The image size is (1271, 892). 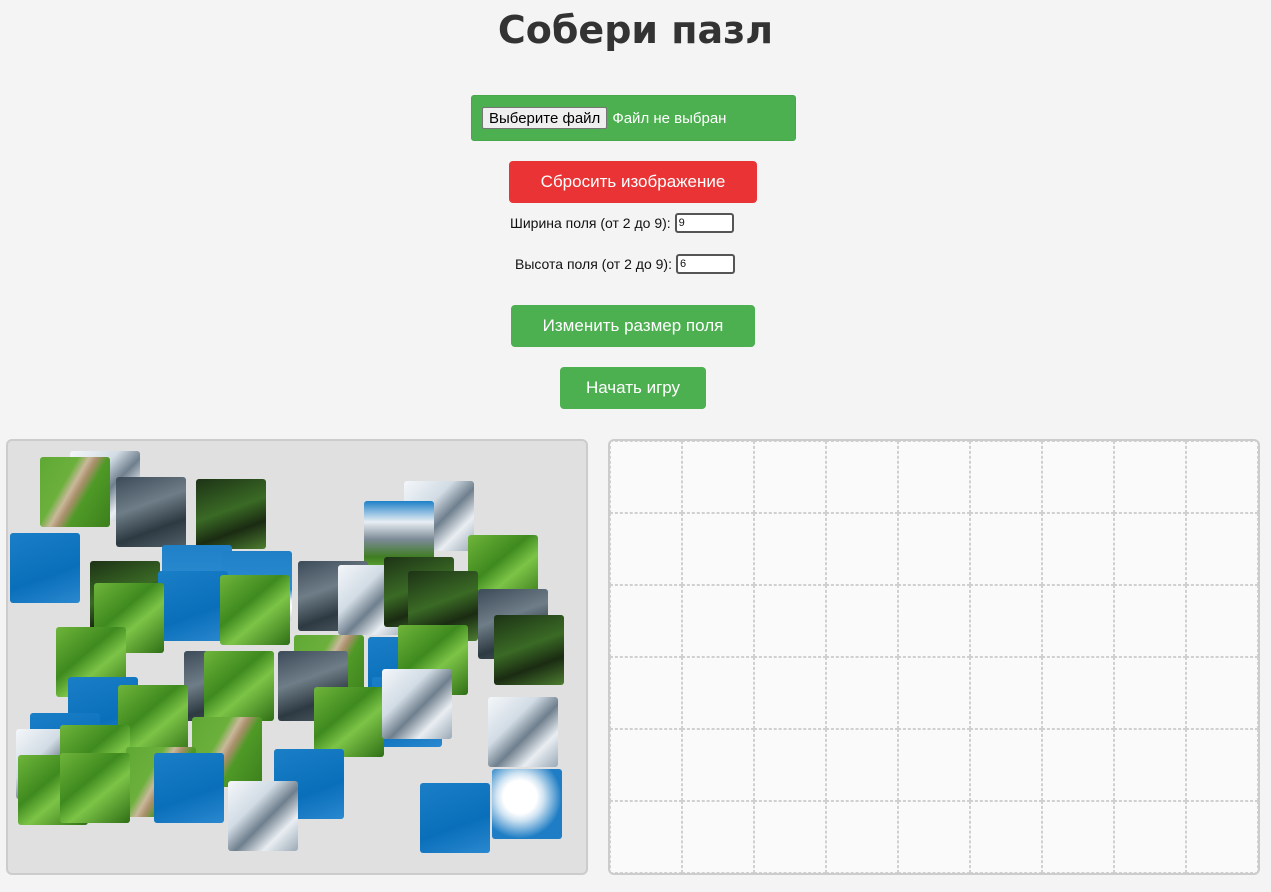 I want to click on width-field-row: Ширина поля (от 2 до 9): 9, so click(x=622, y=223).